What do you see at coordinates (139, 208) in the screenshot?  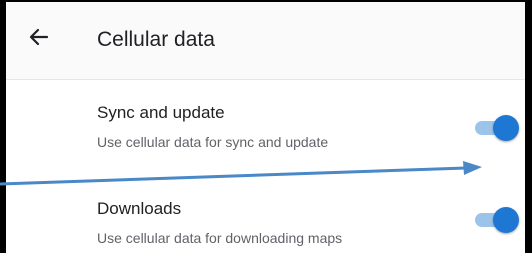 I see `setting-title: Downloads` at bounding box center [139, 208].